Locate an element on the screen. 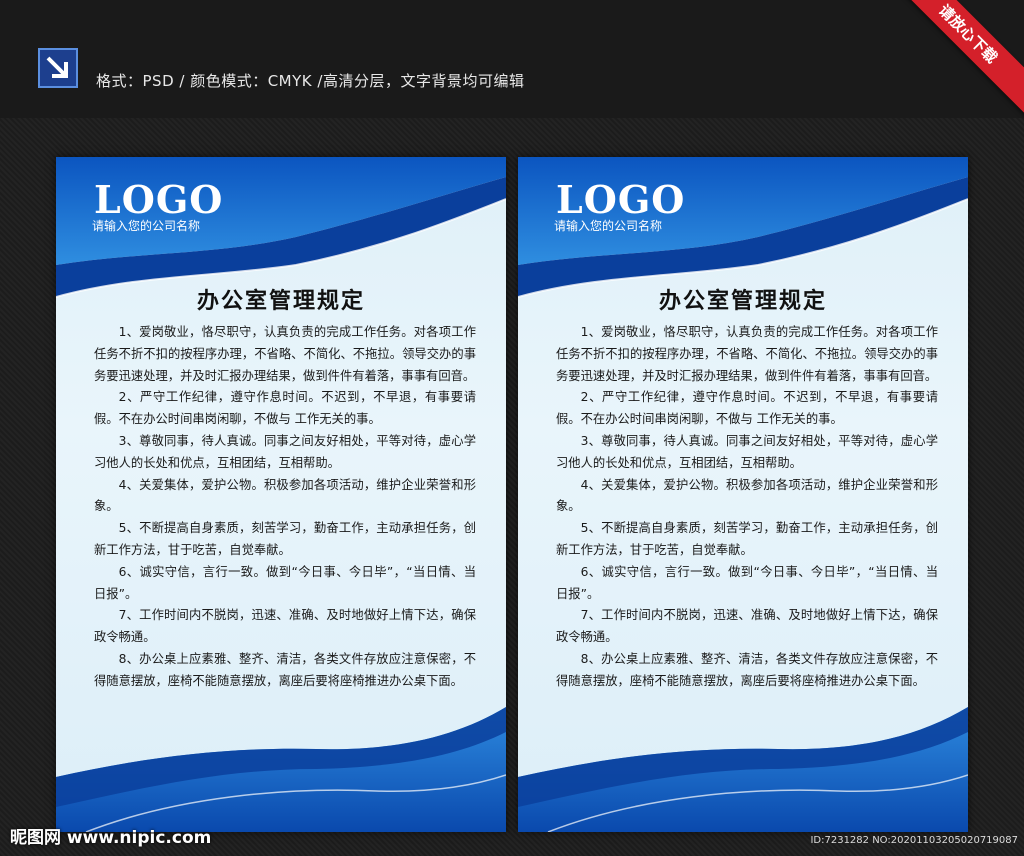 The height and width of the screenshot is (856, 1024). download-ribbon: 请放心下载 is located at coordinates (954, 58).